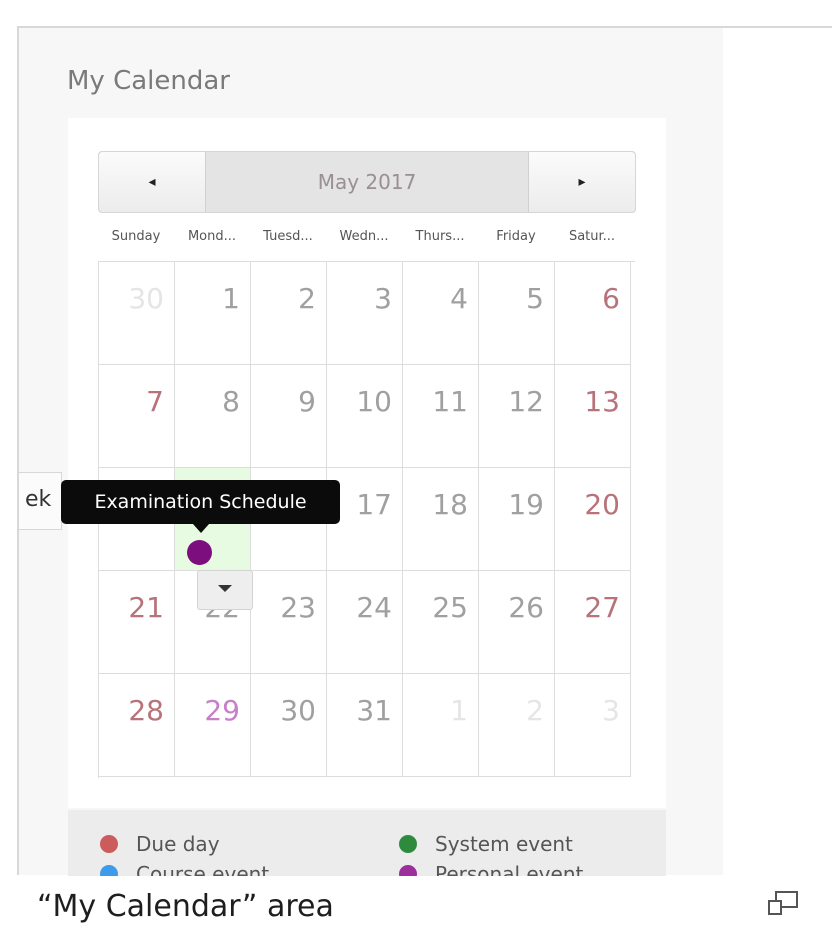 The height and width of the screenshot is (927, 832). What do you see at coordinates (408, 870) in the screenshot?
I see `personal-event-legend-dot` at bounding box center [408, 870].